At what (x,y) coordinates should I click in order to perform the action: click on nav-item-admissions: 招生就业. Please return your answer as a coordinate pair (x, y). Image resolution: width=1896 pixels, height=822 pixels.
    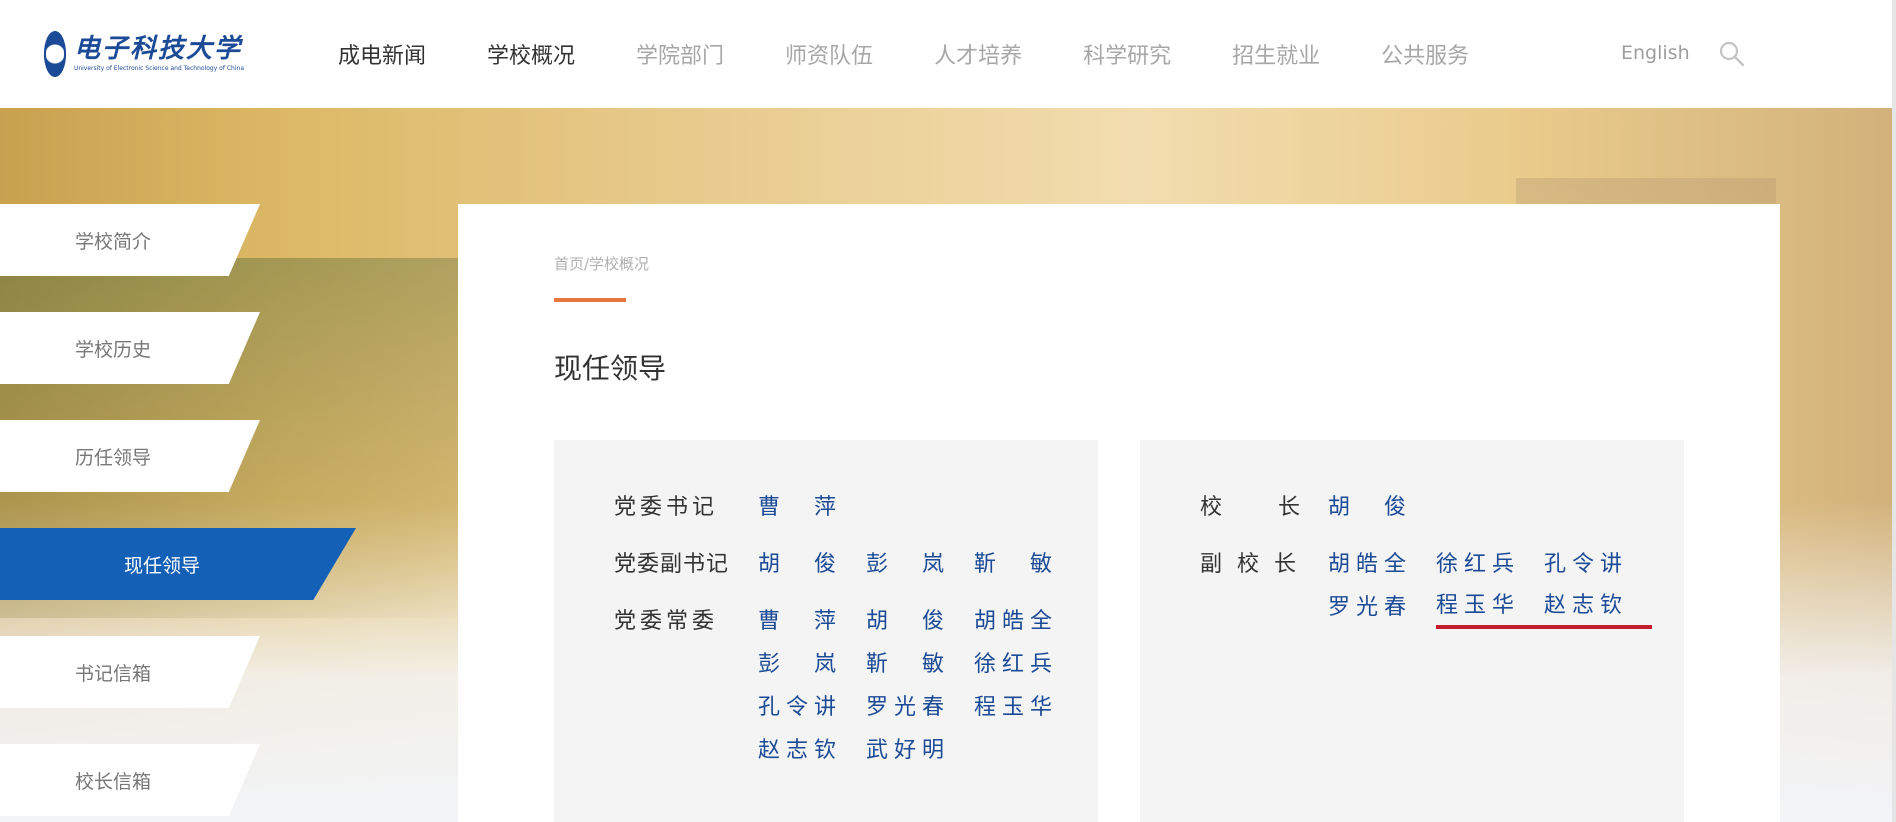
    Looking at the image, I should click on (1276, 54).